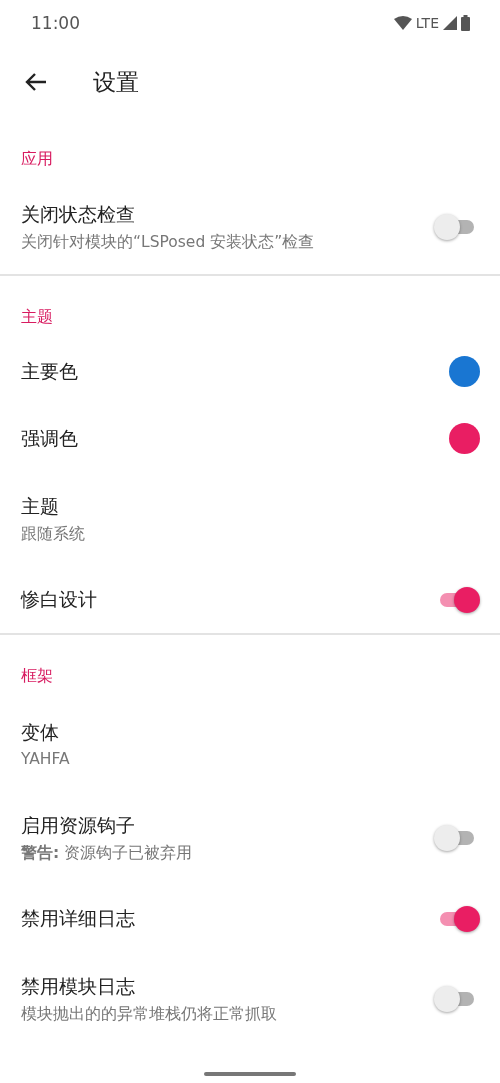 This screenshot has width=500, height=1083. What do you see at coordinates (168, 242) in the screenshot?
I see `setting-summary: 关闭针对模块的“LSPosed 安装状态”检查` at bounding box center [168, 242].